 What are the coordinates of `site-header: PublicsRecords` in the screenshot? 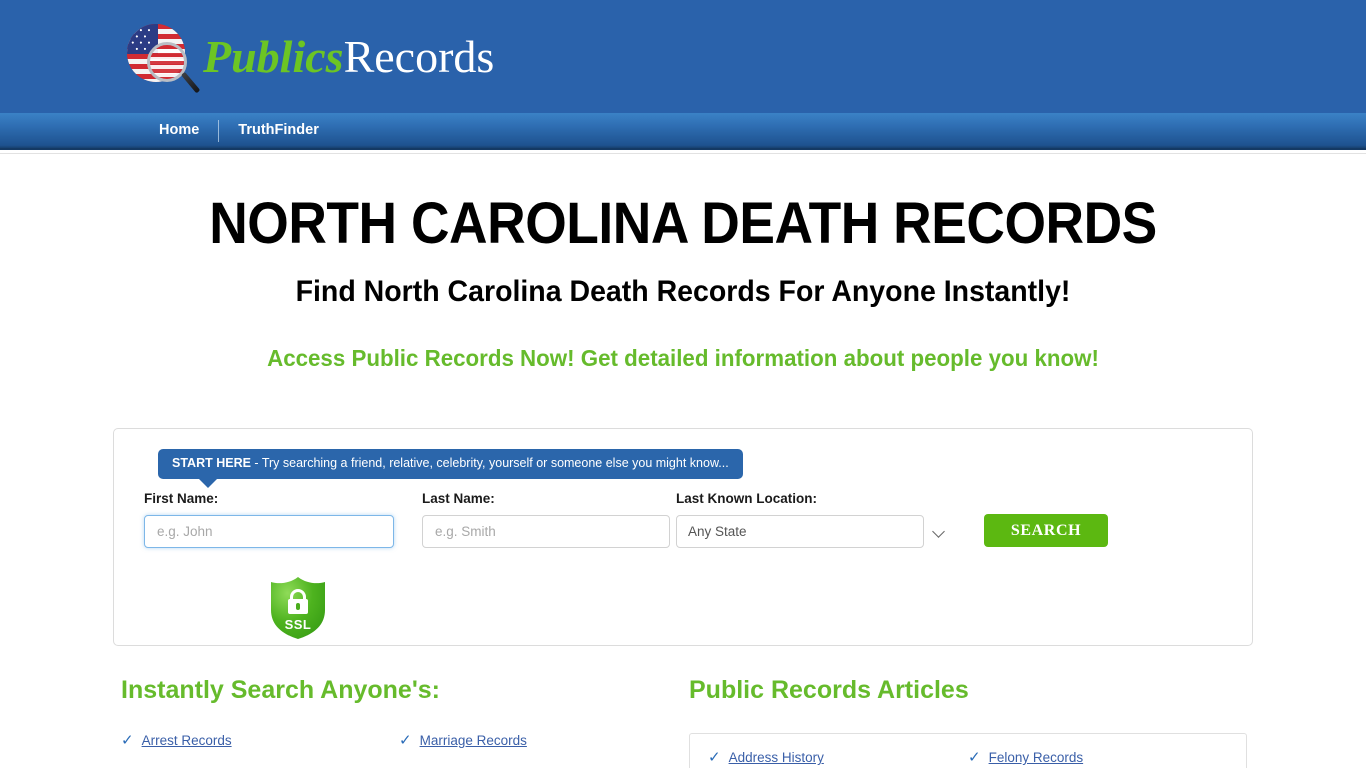 It's located at (683, 56).